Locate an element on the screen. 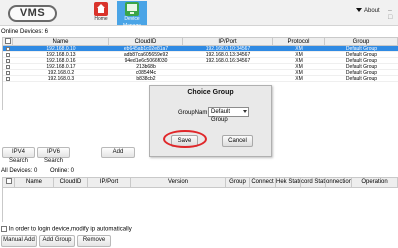 The height and width of the screenshot is (248, 398). cell-ip: 192.168.0.10:34567 is located at coordinates (228, 48).